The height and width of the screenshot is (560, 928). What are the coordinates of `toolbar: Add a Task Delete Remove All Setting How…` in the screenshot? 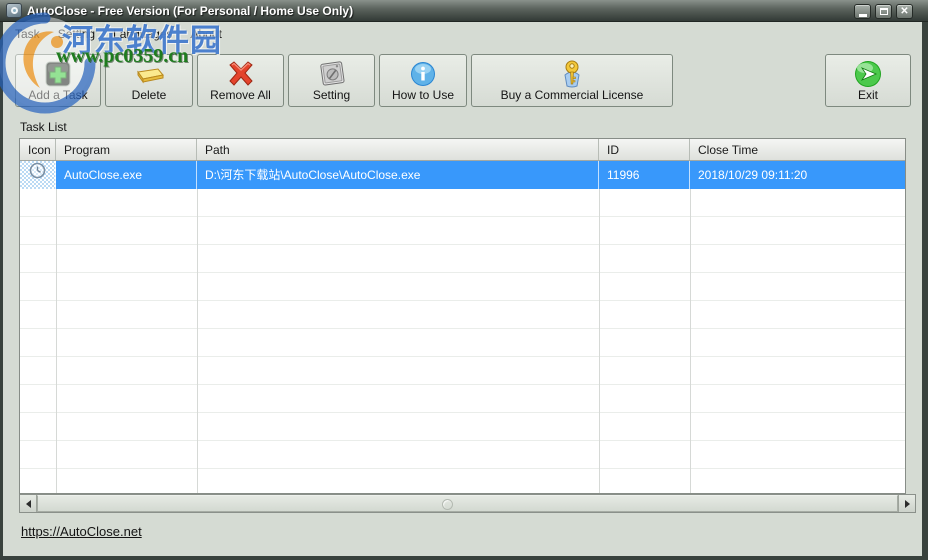 It's located at (463, 80).